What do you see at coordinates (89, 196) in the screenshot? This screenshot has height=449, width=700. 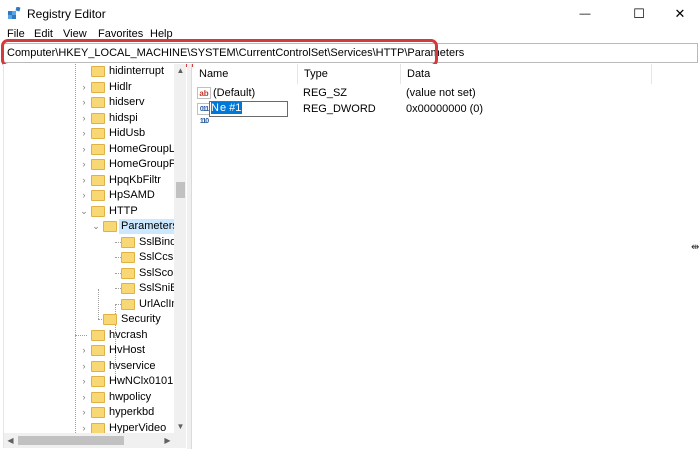 I see `tree-item: › HpSAMD` at bounding box center [89, 196].